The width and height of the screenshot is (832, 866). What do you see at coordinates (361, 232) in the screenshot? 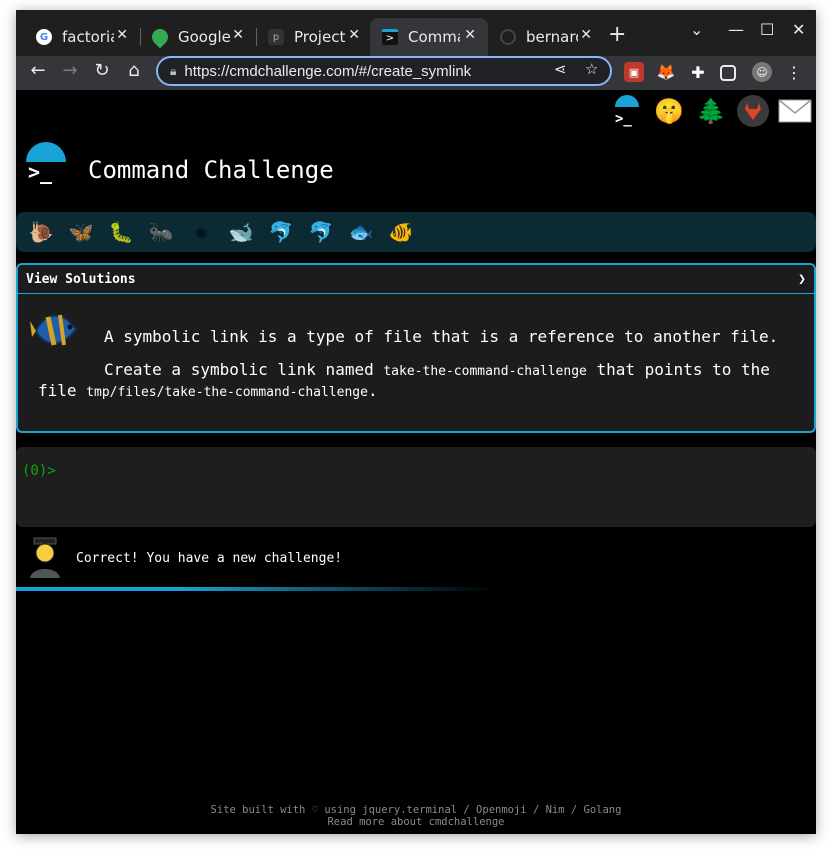
I see `fish-icon: 🐟` at bounding box center [361, 232].